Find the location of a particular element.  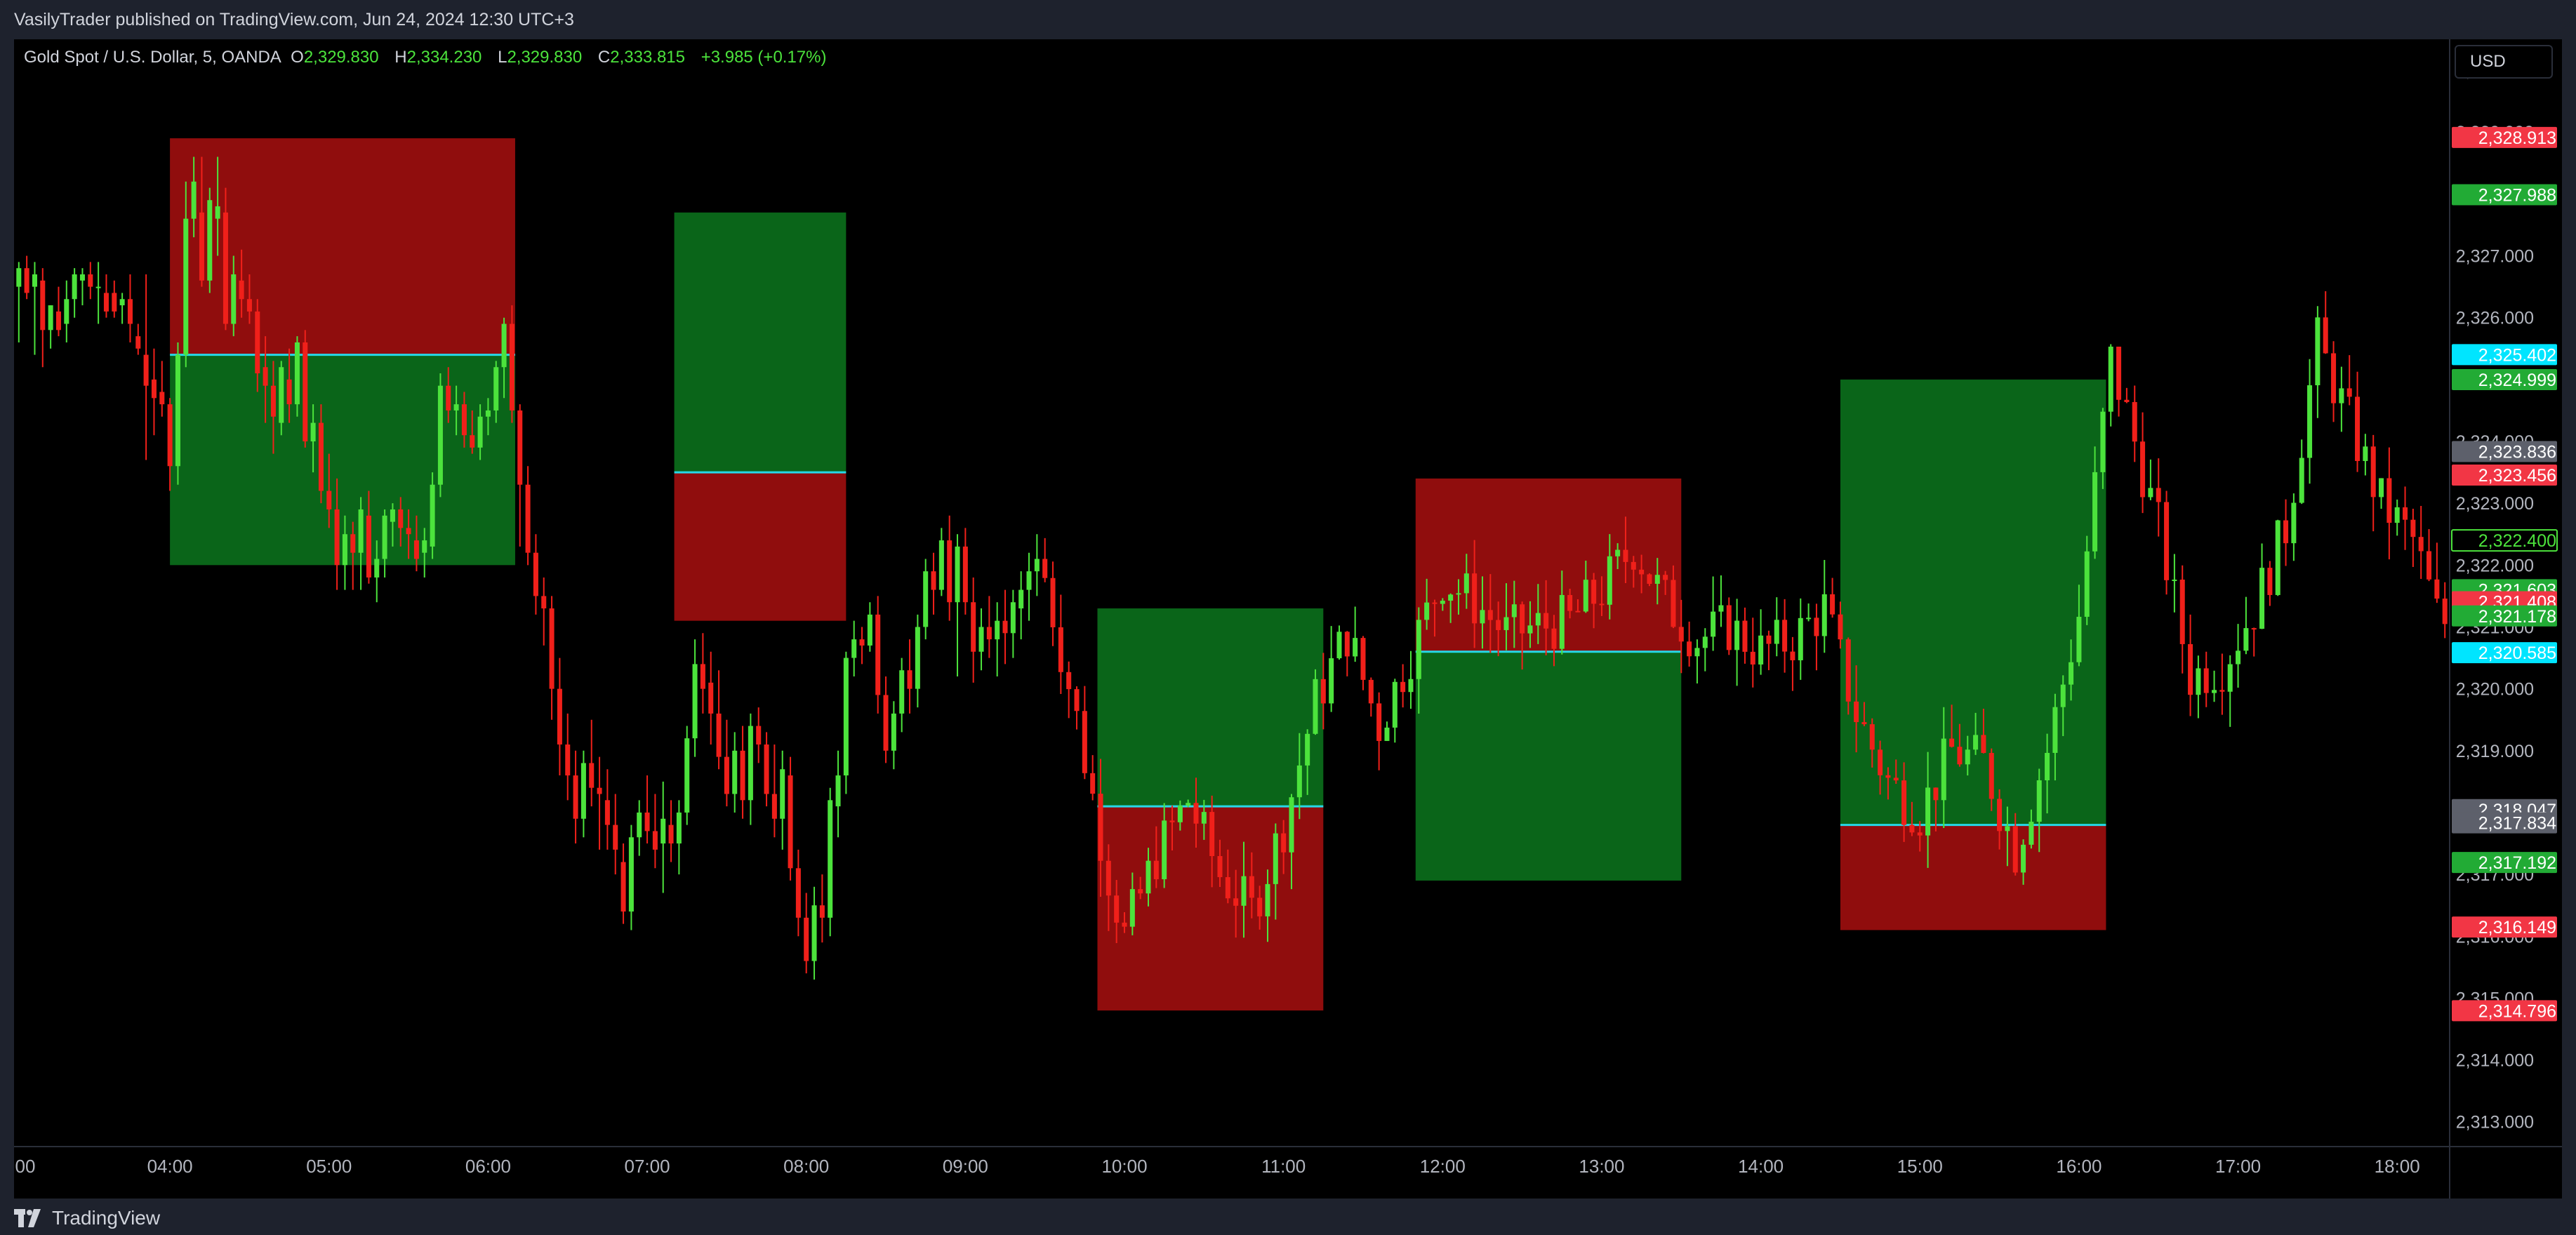

time-tick-label: 10:00 is located at coordinates (1124, 1166).